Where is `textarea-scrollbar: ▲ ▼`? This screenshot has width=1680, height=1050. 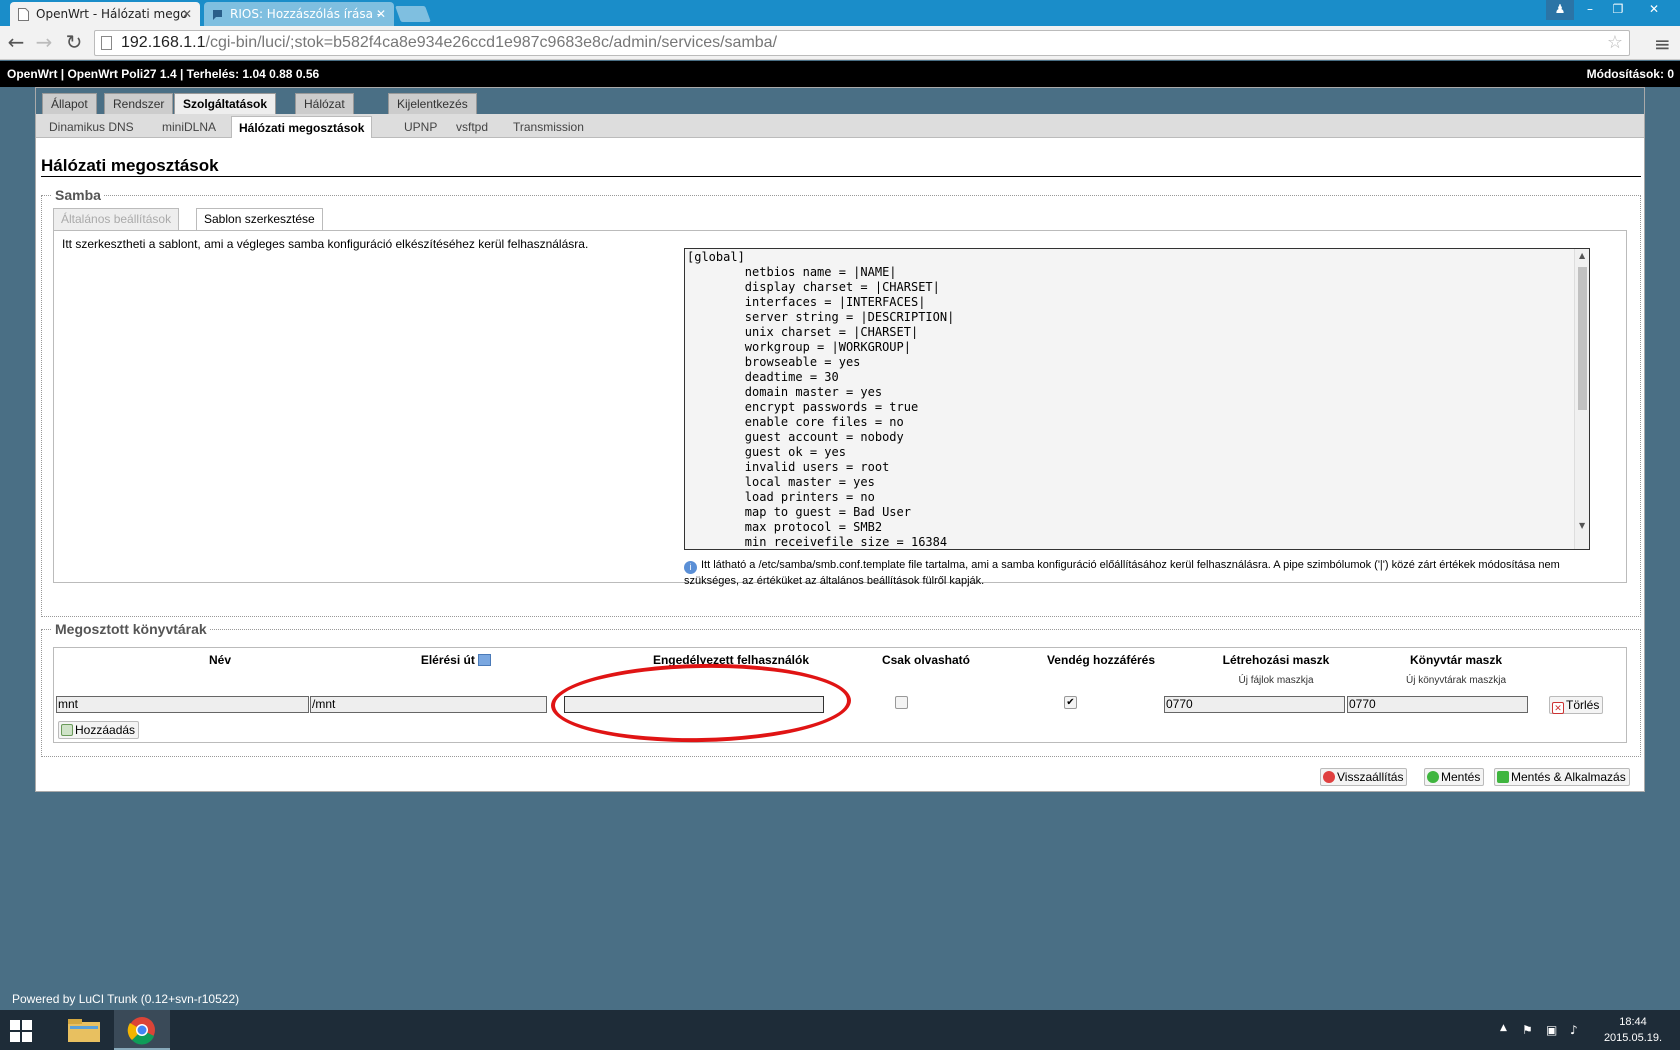
textarea-scrollbar: ▲ ▼ is located at coordinates (1581, 399).